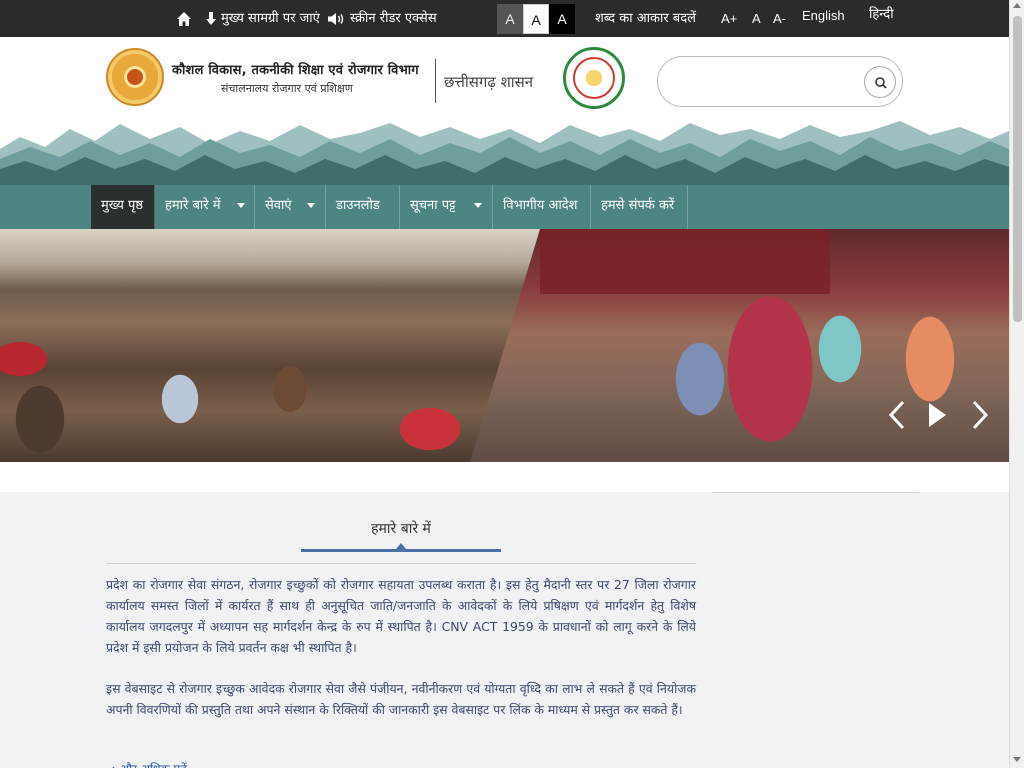  What do you see at coordinates (685, 261) in the screenshot?
I see `slide-banner` at bounding box center [685, 261].